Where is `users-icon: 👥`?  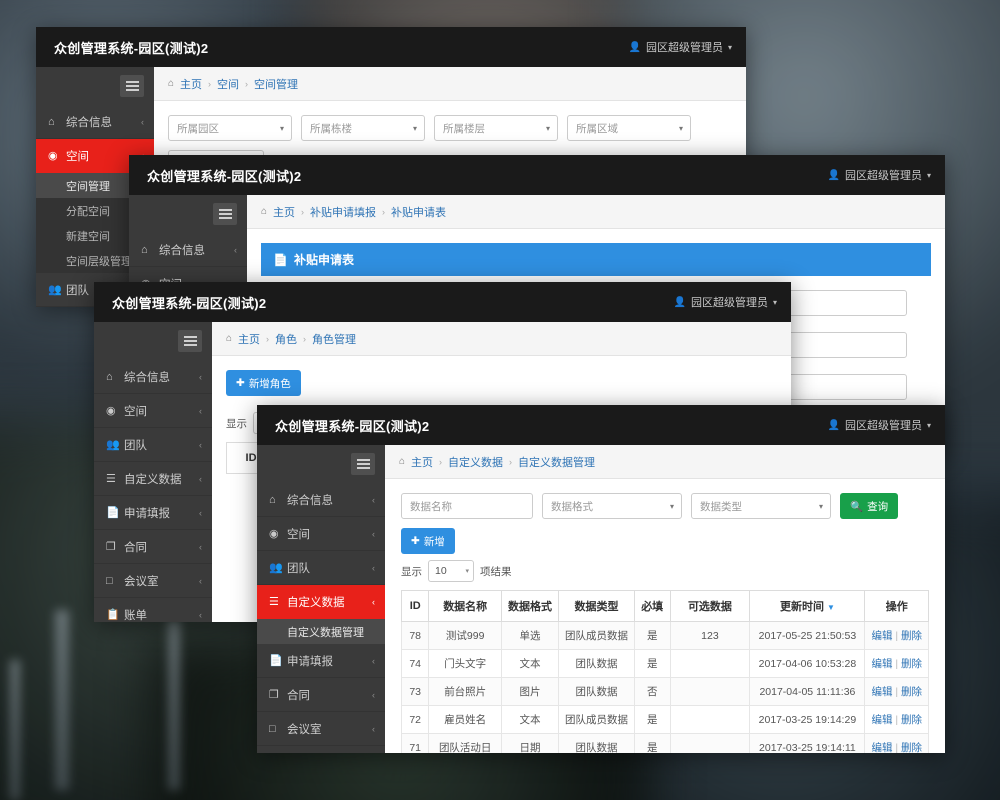
users-icon: 👥 is located at coordinates (113, 445).